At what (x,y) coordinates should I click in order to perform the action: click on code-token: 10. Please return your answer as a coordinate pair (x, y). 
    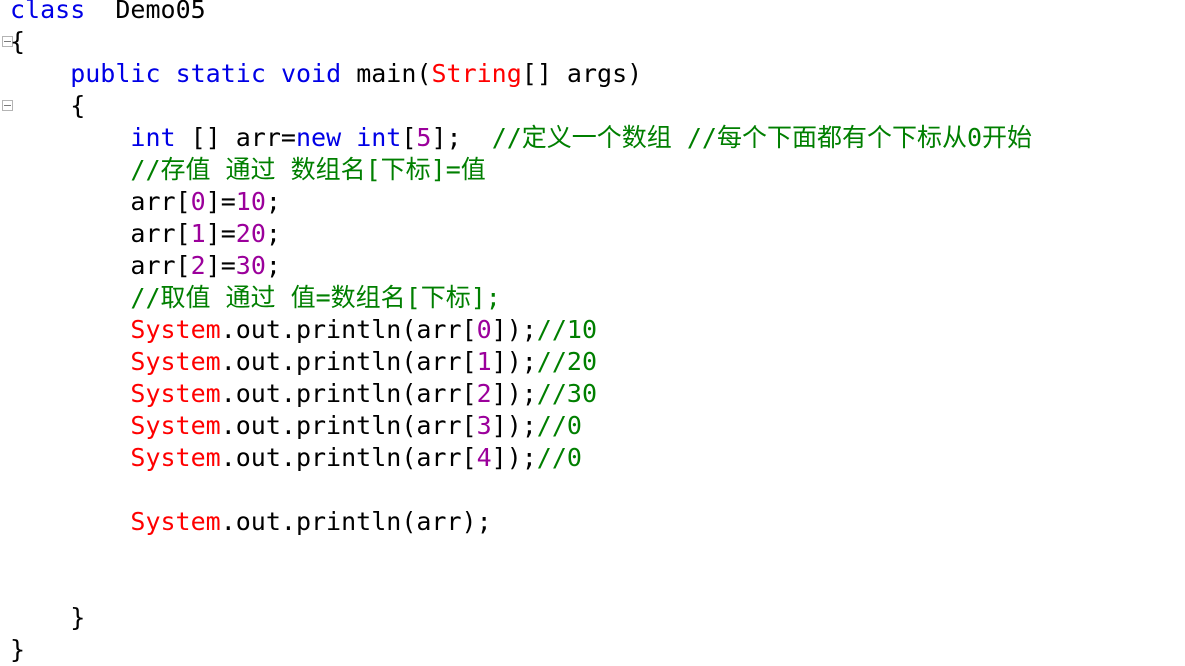
    Looking at the image, I should click on (250, 201).